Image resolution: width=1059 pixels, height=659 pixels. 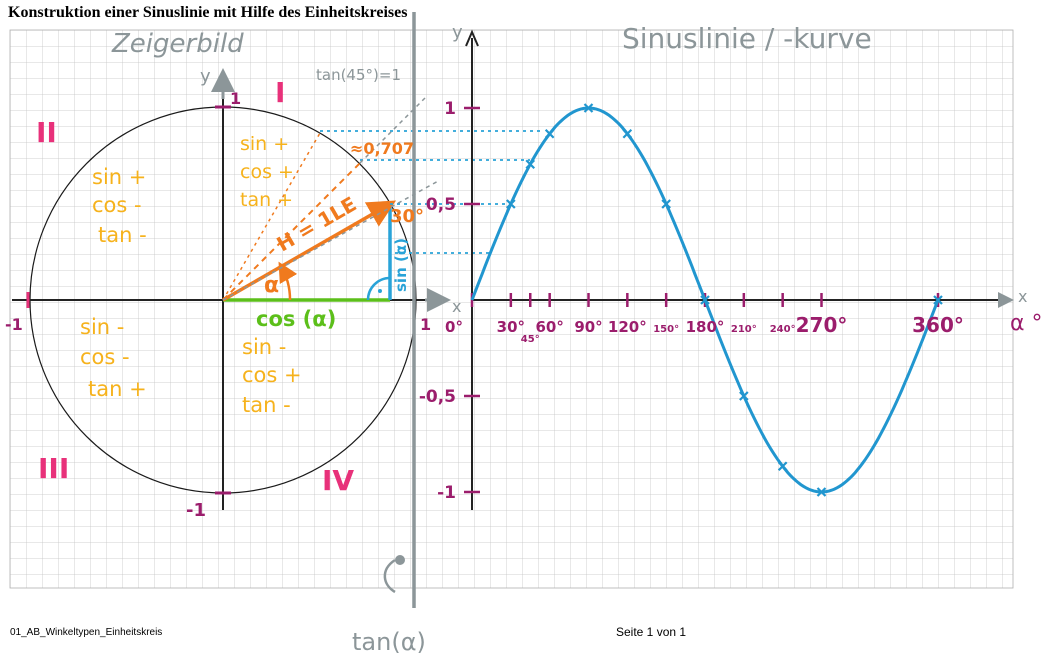 What do you see at coordinates (117, 205) in the screenshot?
I see `sign-q2-cos: cos -` at bounding box center [117, 205].